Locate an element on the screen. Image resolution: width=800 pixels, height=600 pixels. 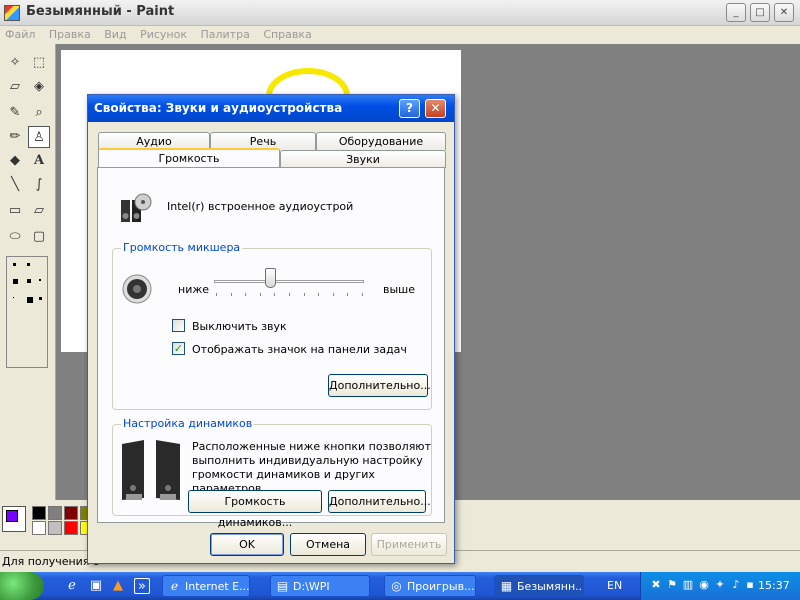
menu-image: Рисунок is located at coordinates (163, 33).